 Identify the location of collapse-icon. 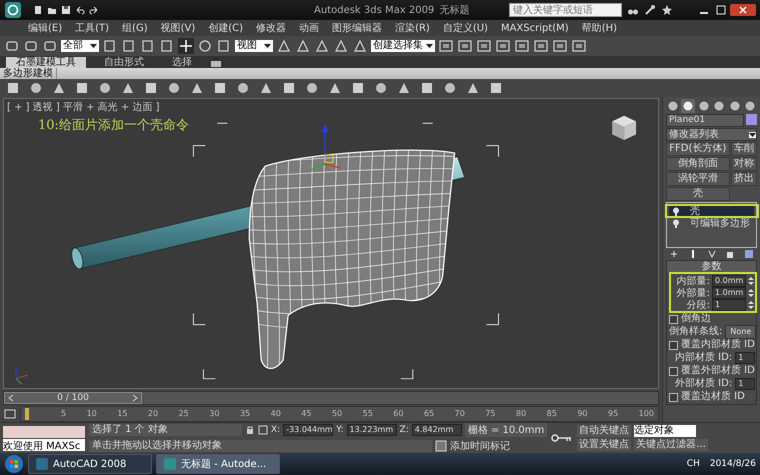
(216, 64).